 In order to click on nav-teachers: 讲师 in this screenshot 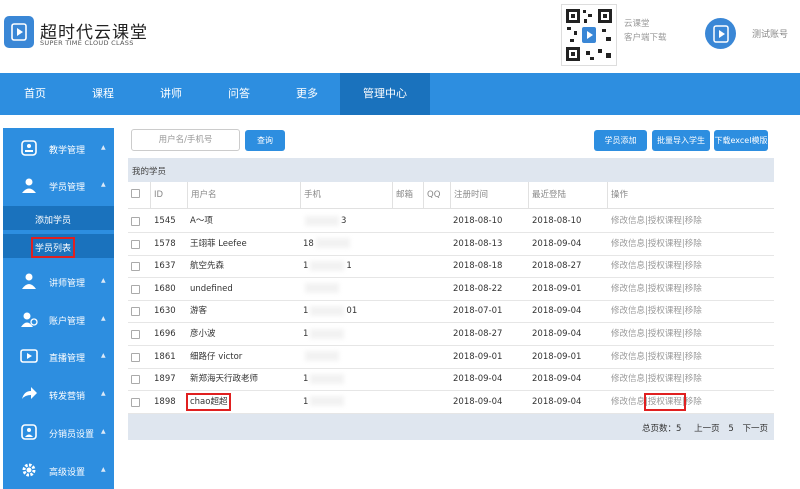, I will do `click(171, 94)`.